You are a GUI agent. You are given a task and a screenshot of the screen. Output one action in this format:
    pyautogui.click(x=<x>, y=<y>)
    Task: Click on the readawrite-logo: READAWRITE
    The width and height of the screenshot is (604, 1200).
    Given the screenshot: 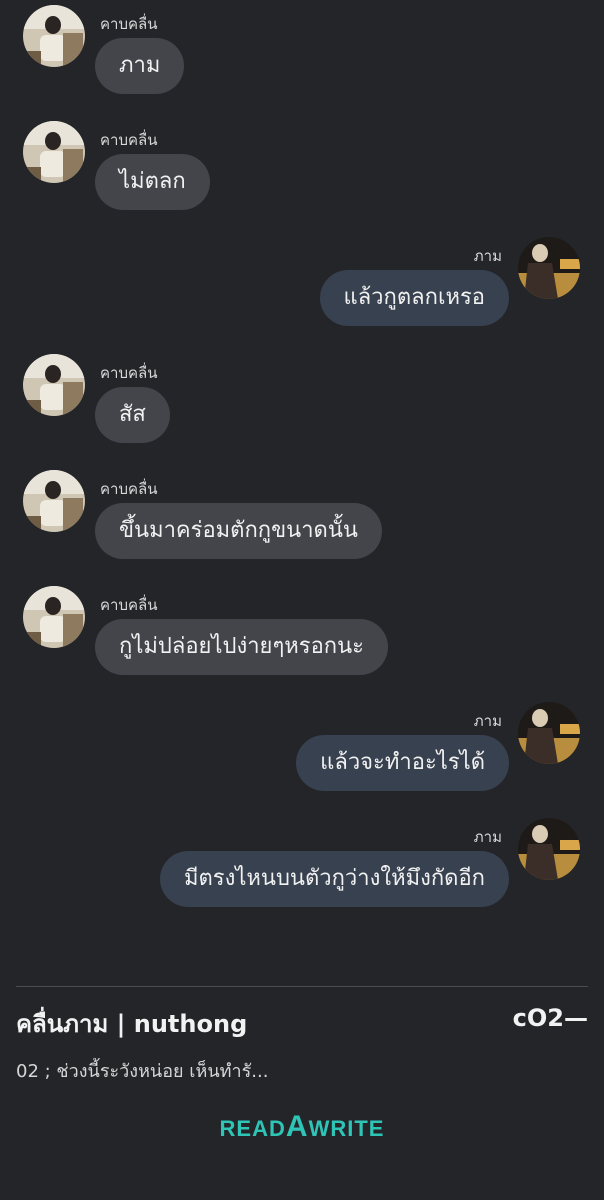 What is the action you would take?
    pyautogui.click(x=302, y=1127)
    